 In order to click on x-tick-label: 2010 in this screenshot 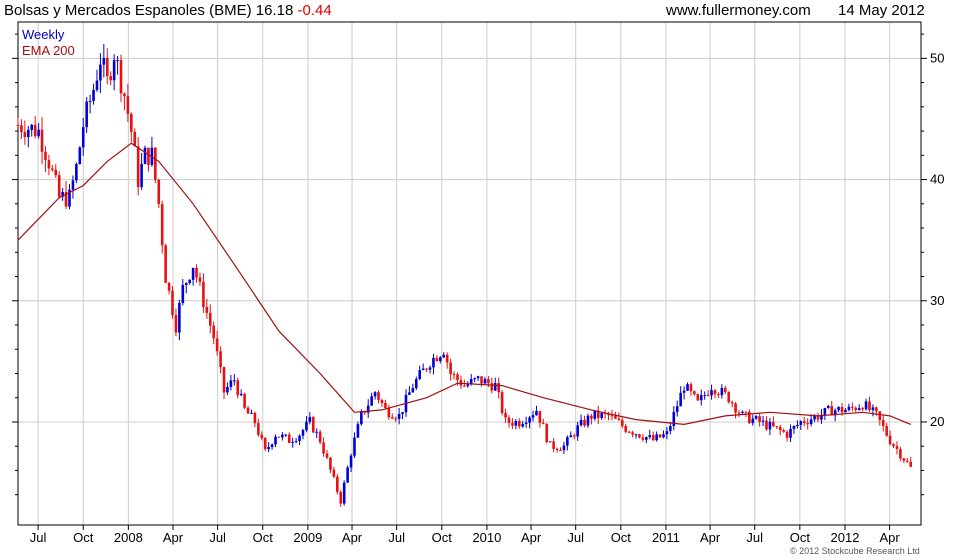, I will do `click(486, 537)`.